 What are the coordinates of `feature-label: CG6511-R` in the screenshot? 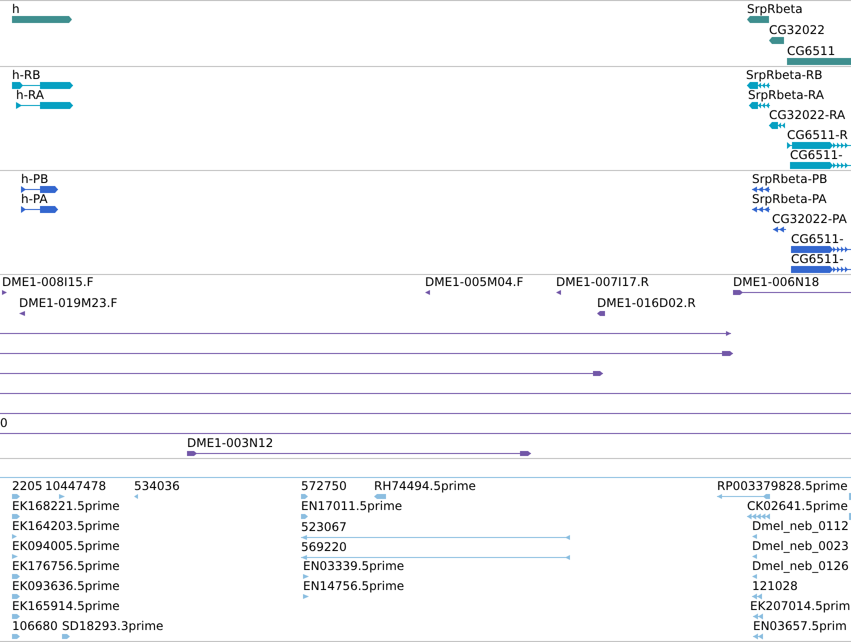 It's located at (817, 135).